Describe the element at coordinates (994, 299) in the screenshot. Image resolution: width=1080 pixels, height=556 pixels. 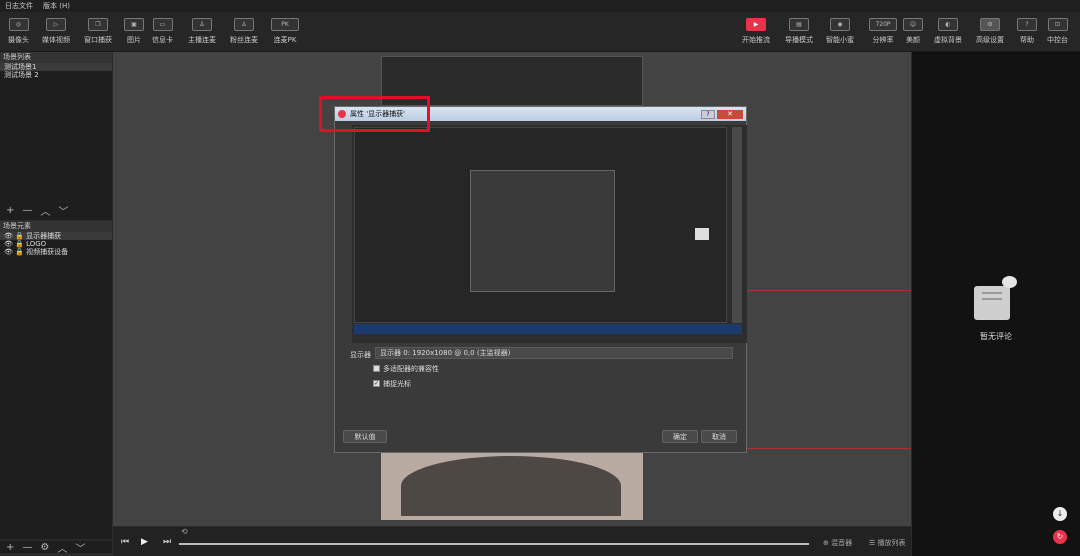
I see `empty-comment-icon` at that location.